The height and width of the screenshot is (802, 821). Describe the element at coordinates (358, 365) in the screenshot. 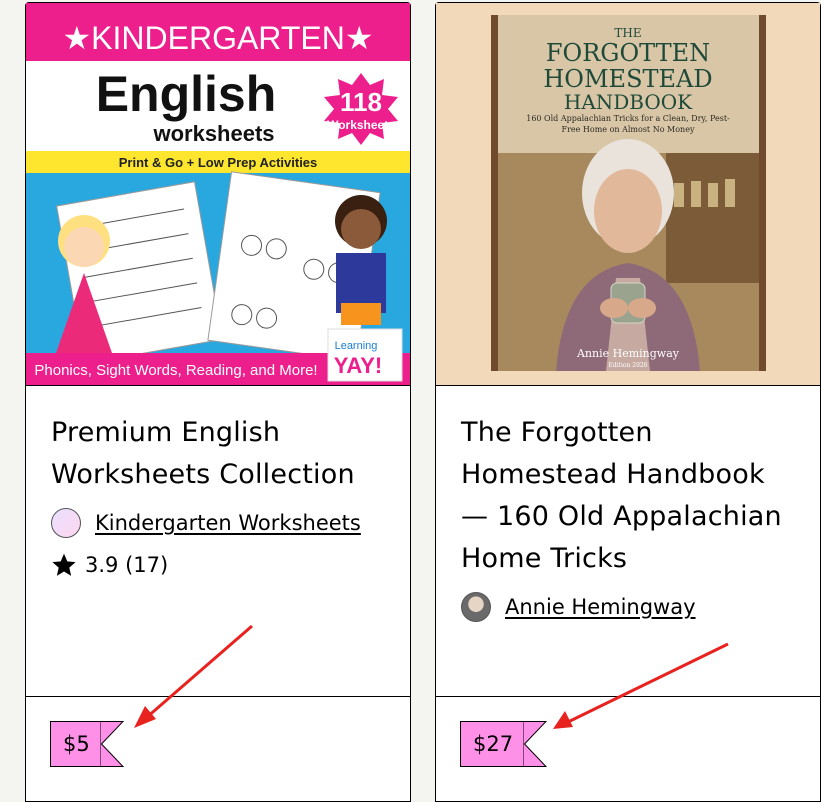

I see `cover-logo-bottom: YAY!` at that location.